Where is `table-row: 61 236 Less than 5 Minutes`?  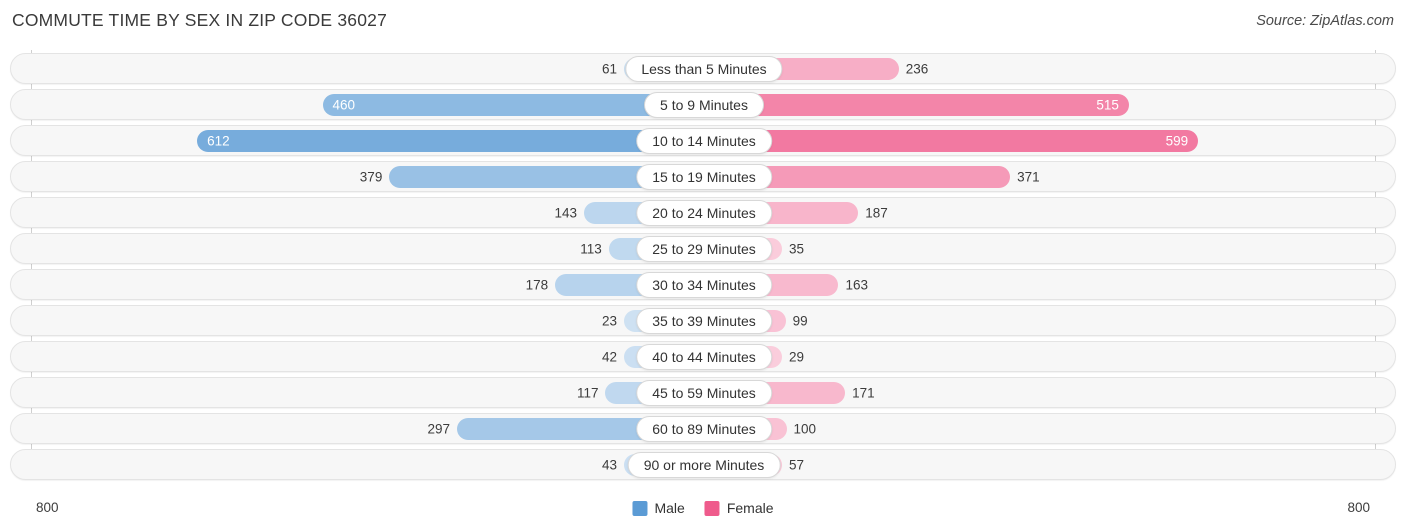 table-row: 61 236 Less than 5 Minutes is located at coordinates (703, 68).